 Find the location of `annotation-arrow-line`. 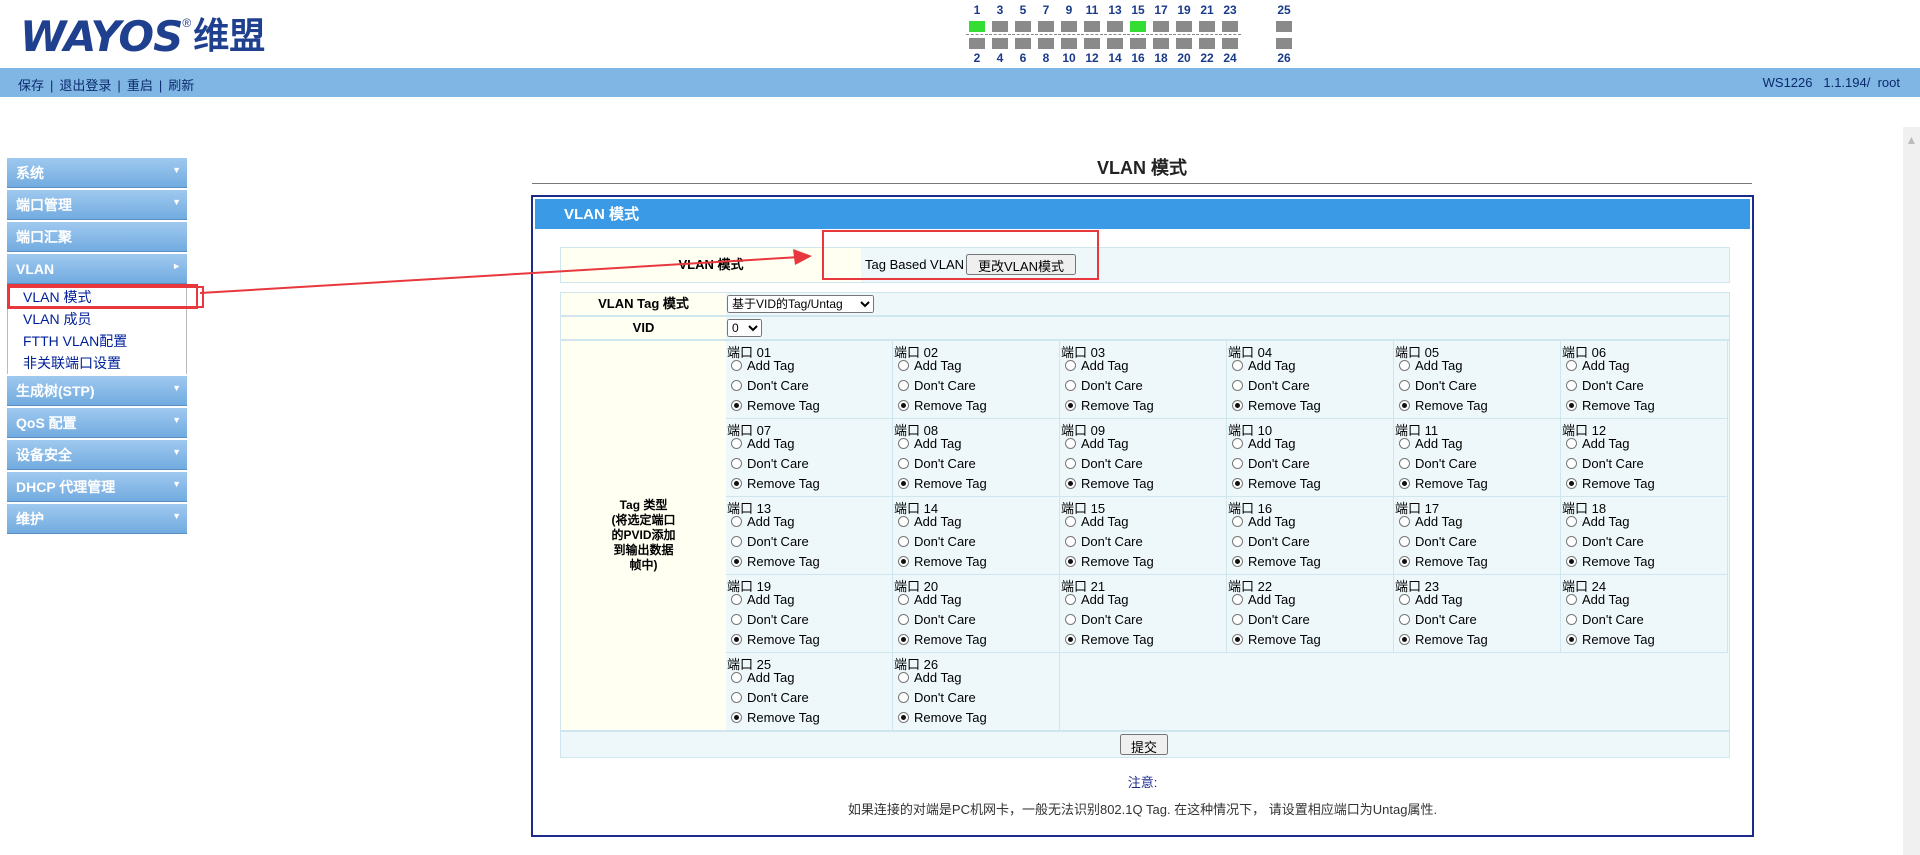

annotation-arrow-line is located at coordinates (500, 275).